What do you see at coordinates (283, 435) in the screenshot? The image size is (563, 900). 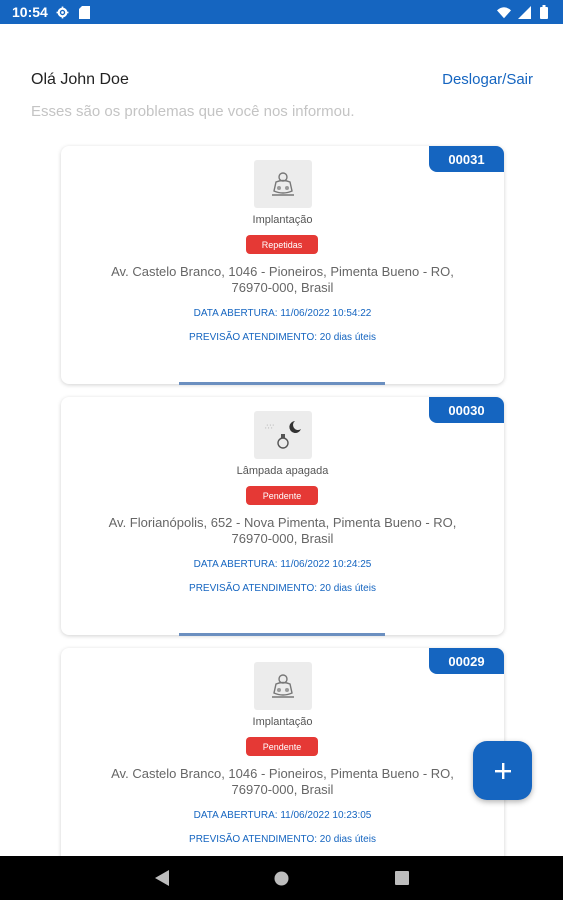 I see `lamp-off-icon: ∴∵` at bounding box center [283, 435].